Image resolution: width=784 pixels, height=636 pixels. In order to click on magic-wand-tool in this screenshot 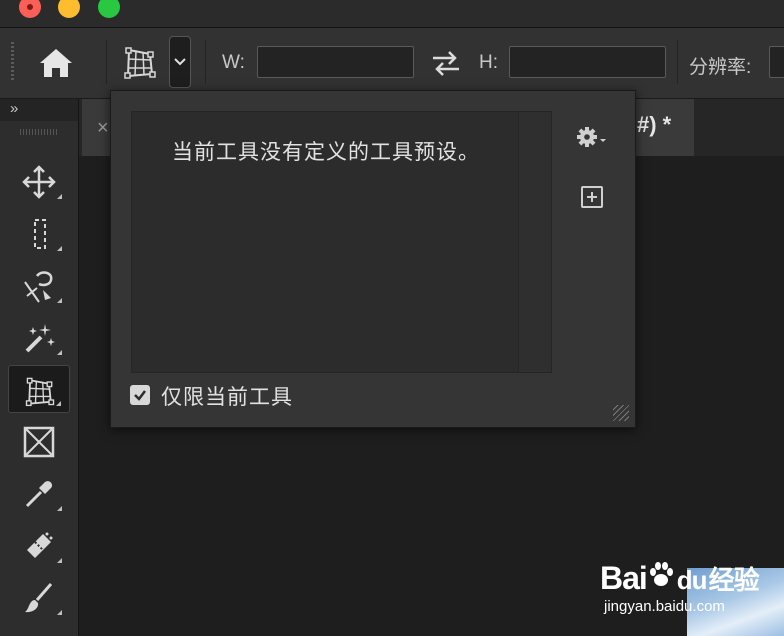, I will do `click(39, 337)`.